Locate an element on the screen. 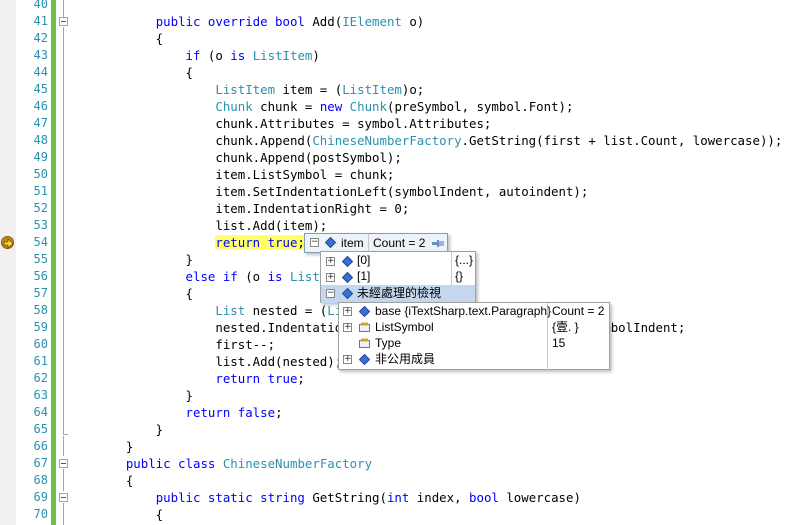  line-number: 70 is located at coordinates (40, 514).